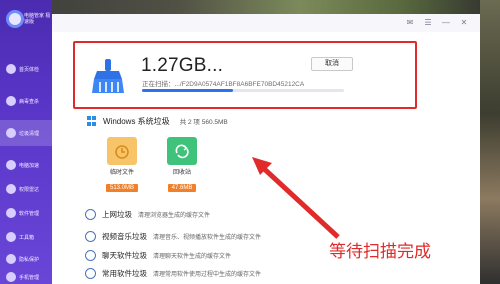  Describe the element at coordinates (446, 22) in the screenshot. I see `minimize-button: —` at that location.